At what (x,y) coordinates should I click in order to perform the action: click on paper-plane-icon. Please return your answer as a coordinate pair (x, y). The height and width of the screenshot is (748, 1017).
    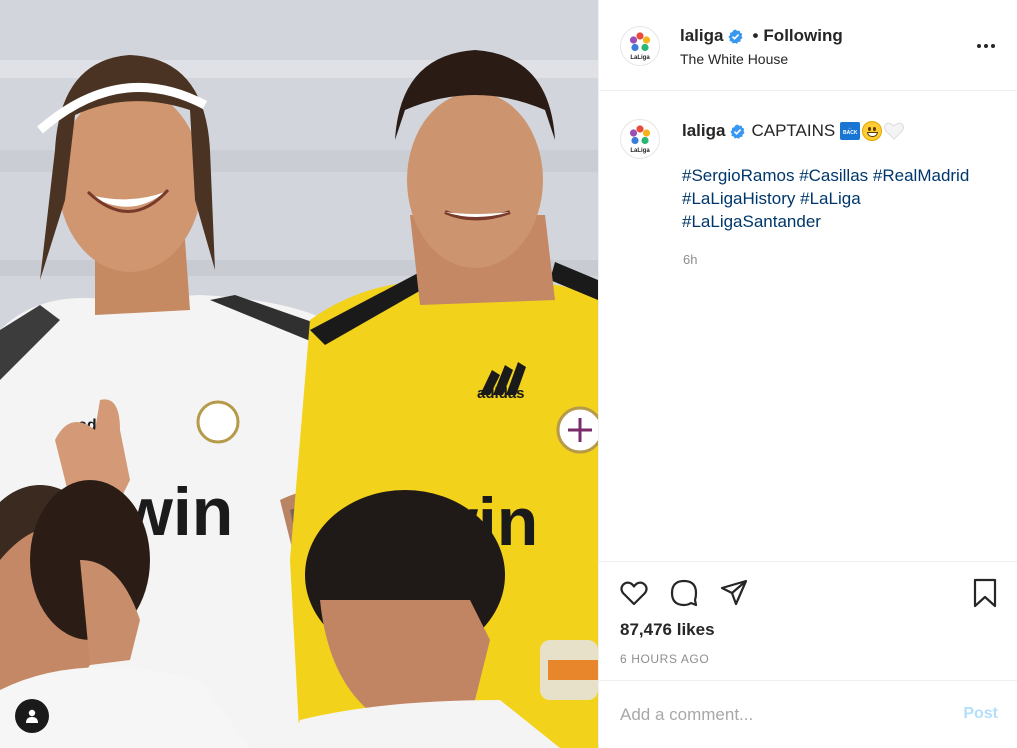
    Looking at the image, I should click on (734, 592).